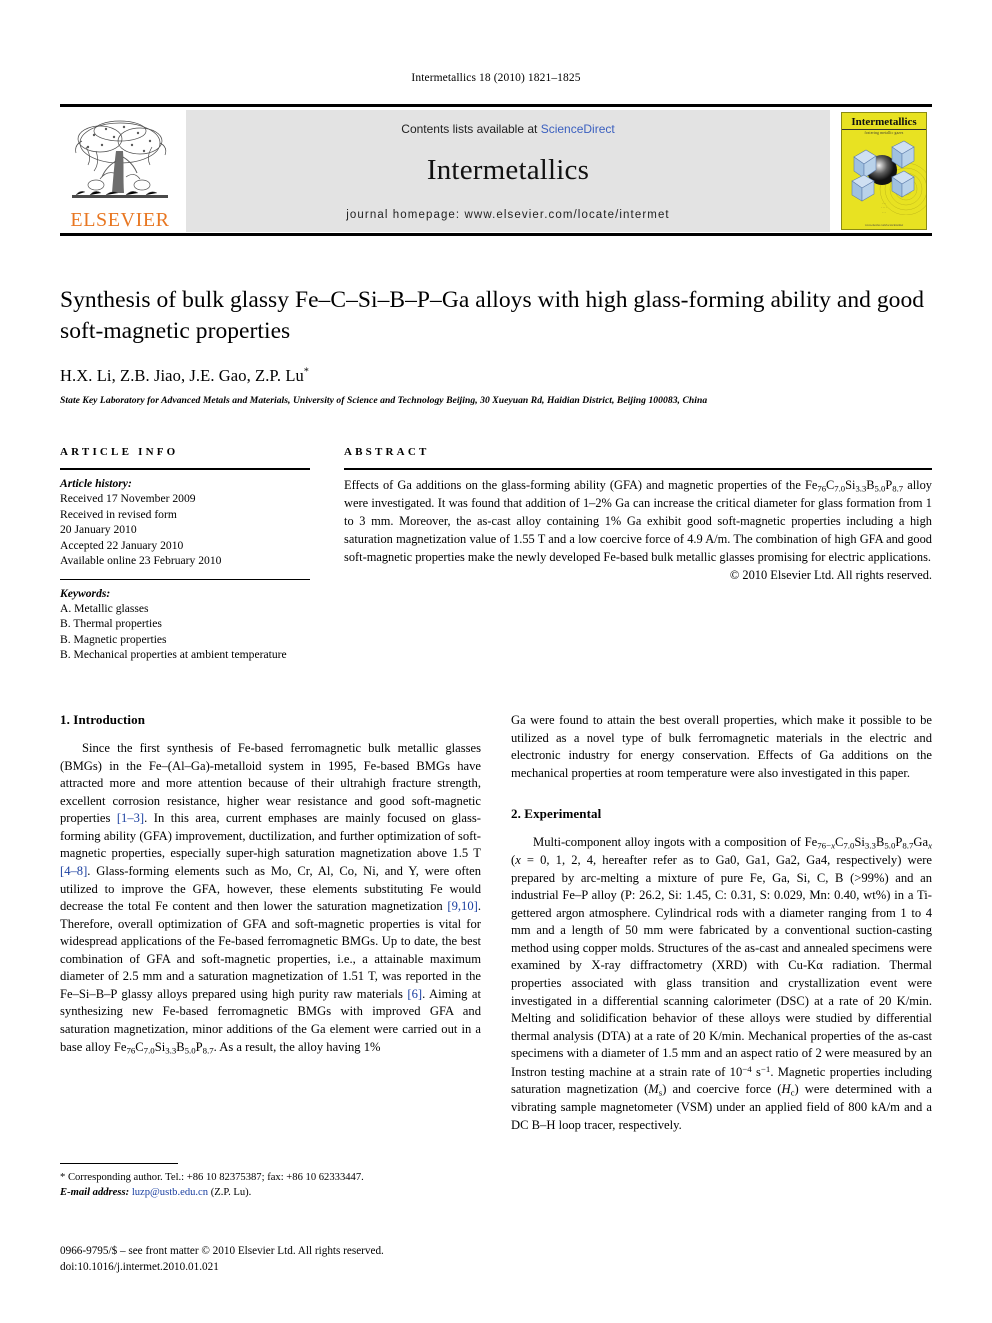  What do you see at coordinates (884, 123) in the screenshot?
I see `cover-title: Intermetallics` at bounding box center [884, 123].